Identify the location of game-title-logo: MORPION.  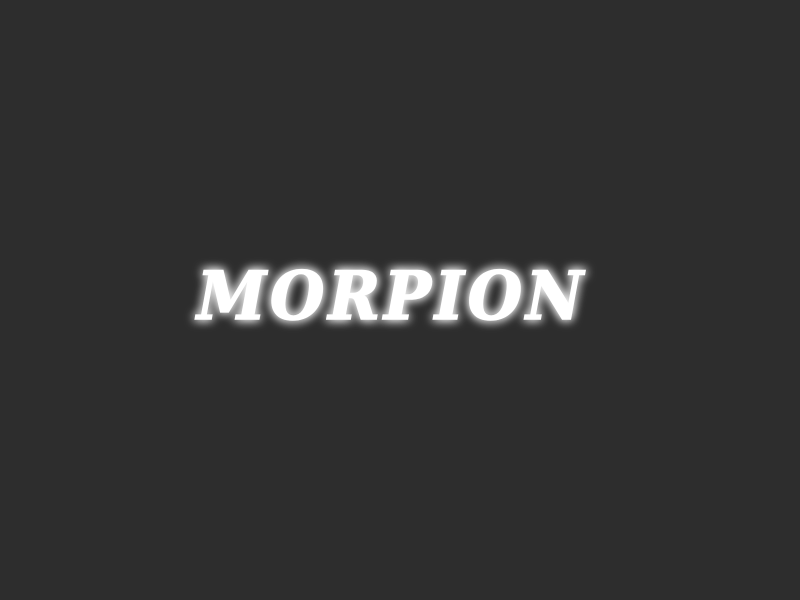
(390, 296).